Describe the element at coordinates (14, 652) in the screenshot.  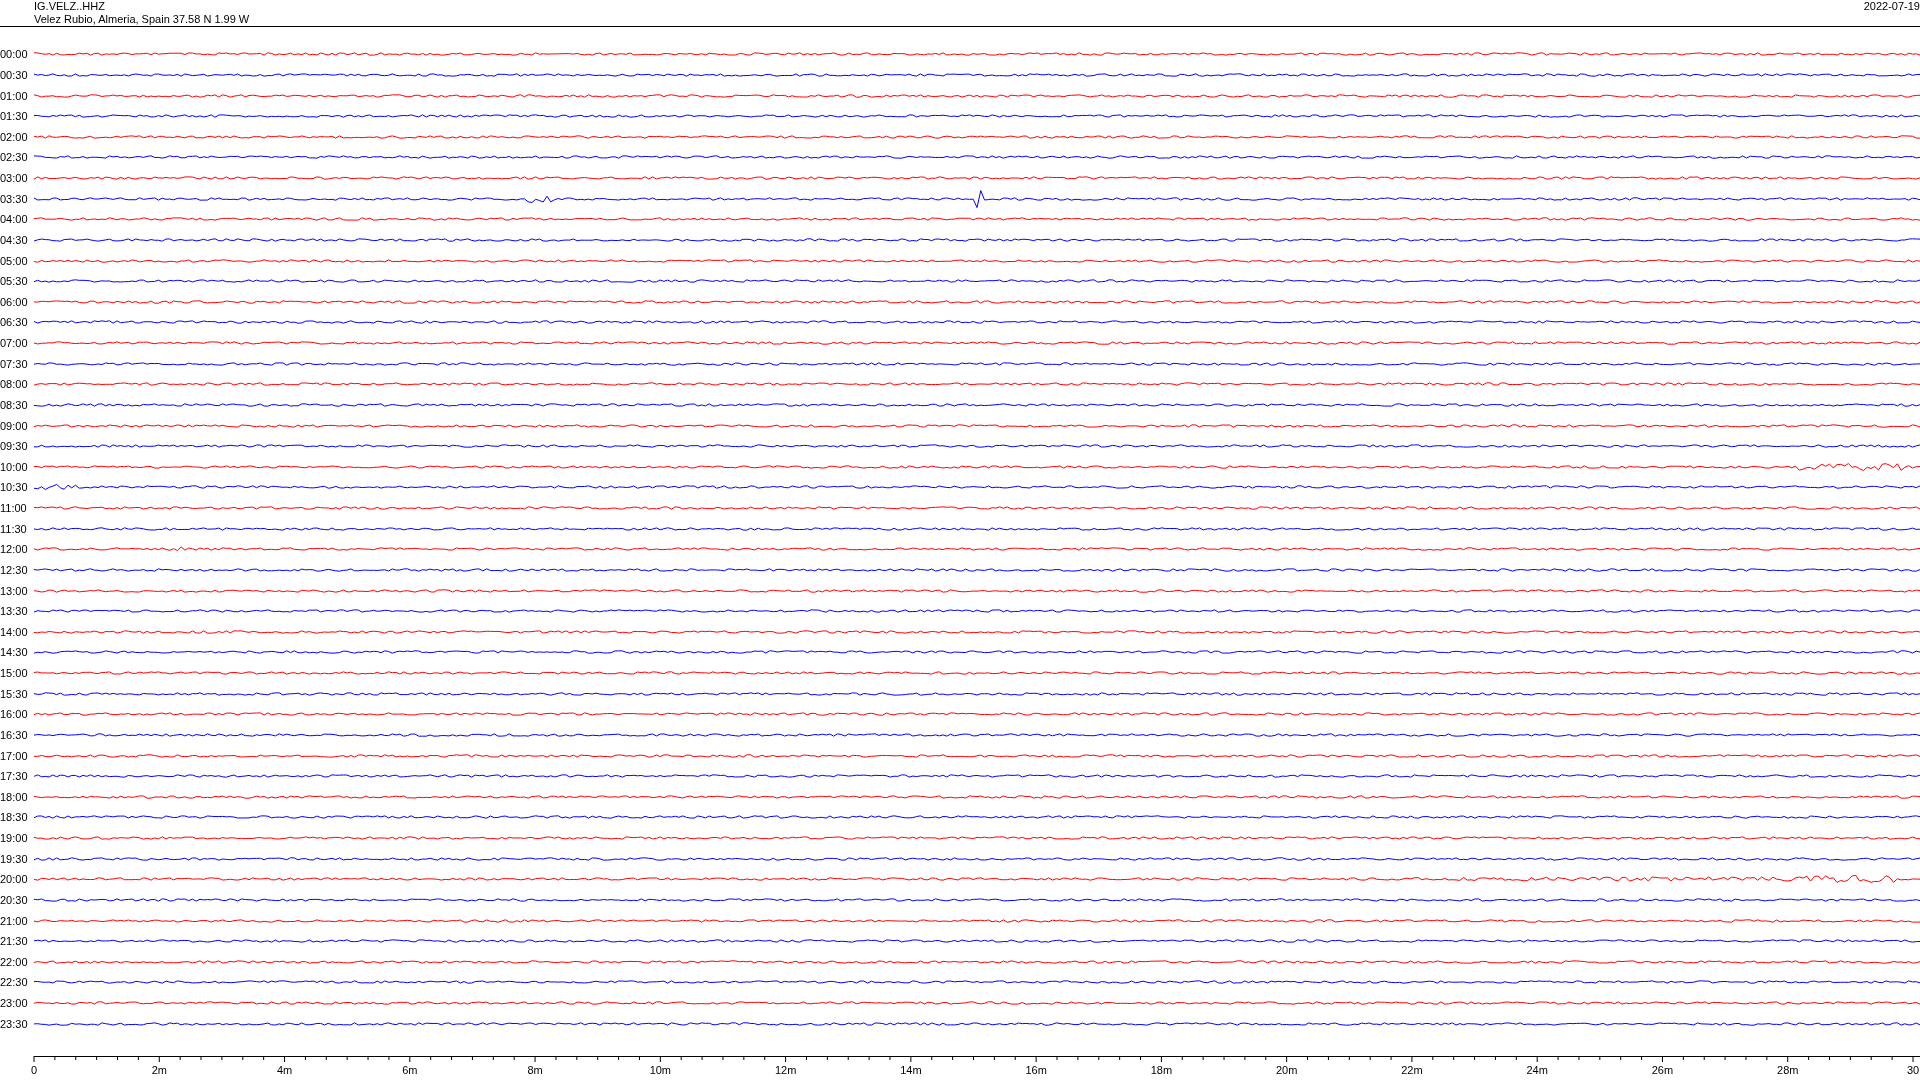
I see `time-label: 14:30` at that location.